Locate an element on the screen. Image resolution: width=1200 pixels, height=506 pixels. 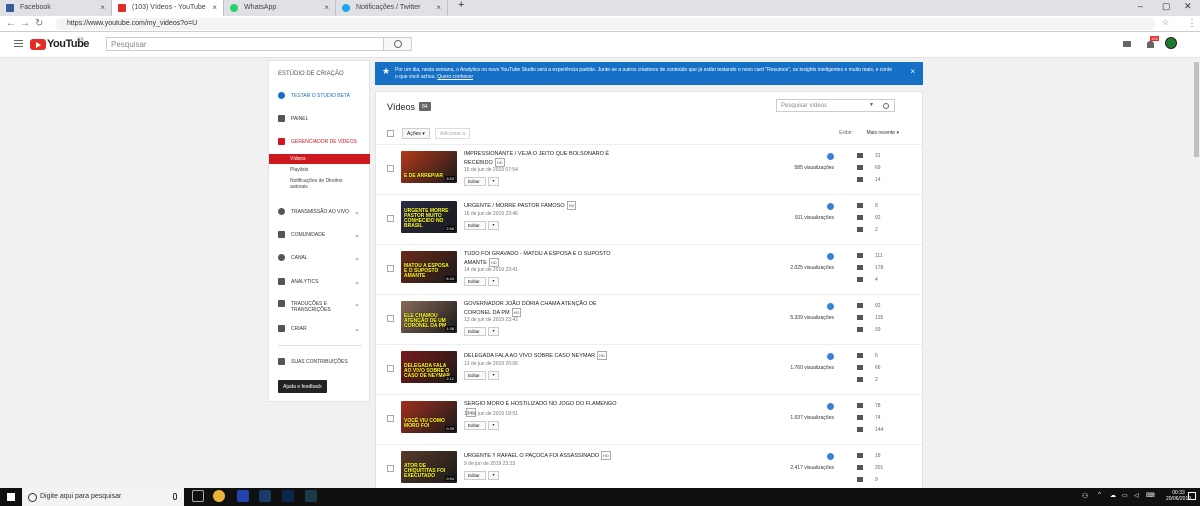
dislikes-stat: 9 is located at coordinates (872, 480).